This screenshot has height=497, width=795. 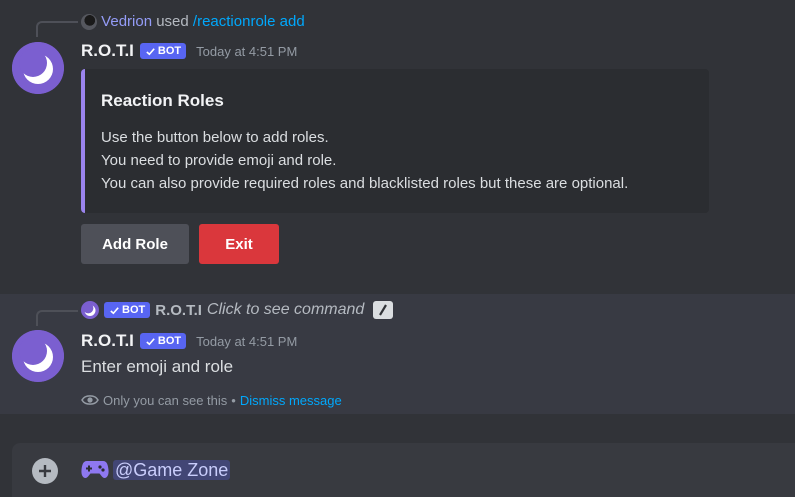 I want to click on command-reply-header: BOT R.O.T.I Click to see command, so click(x=237, y=310).